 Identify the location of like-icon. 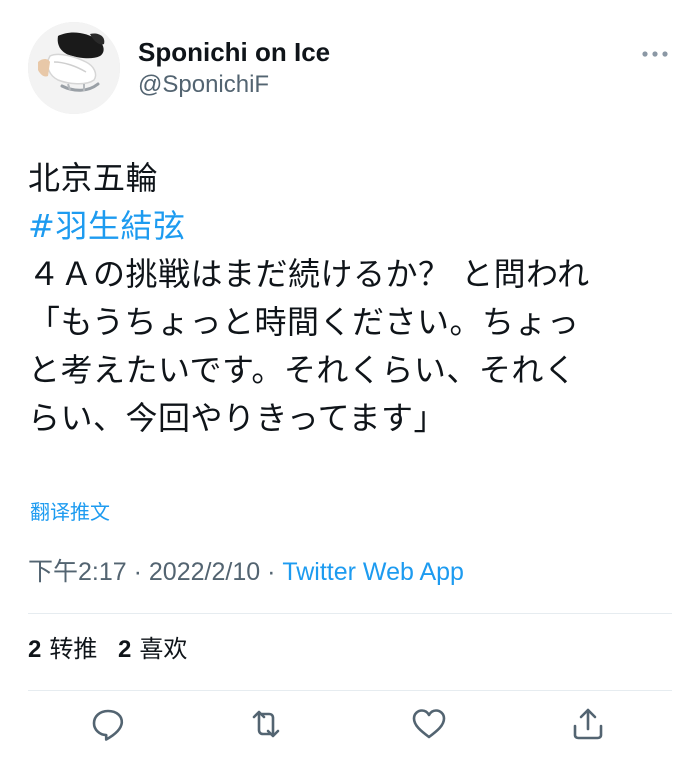
(429, 724).